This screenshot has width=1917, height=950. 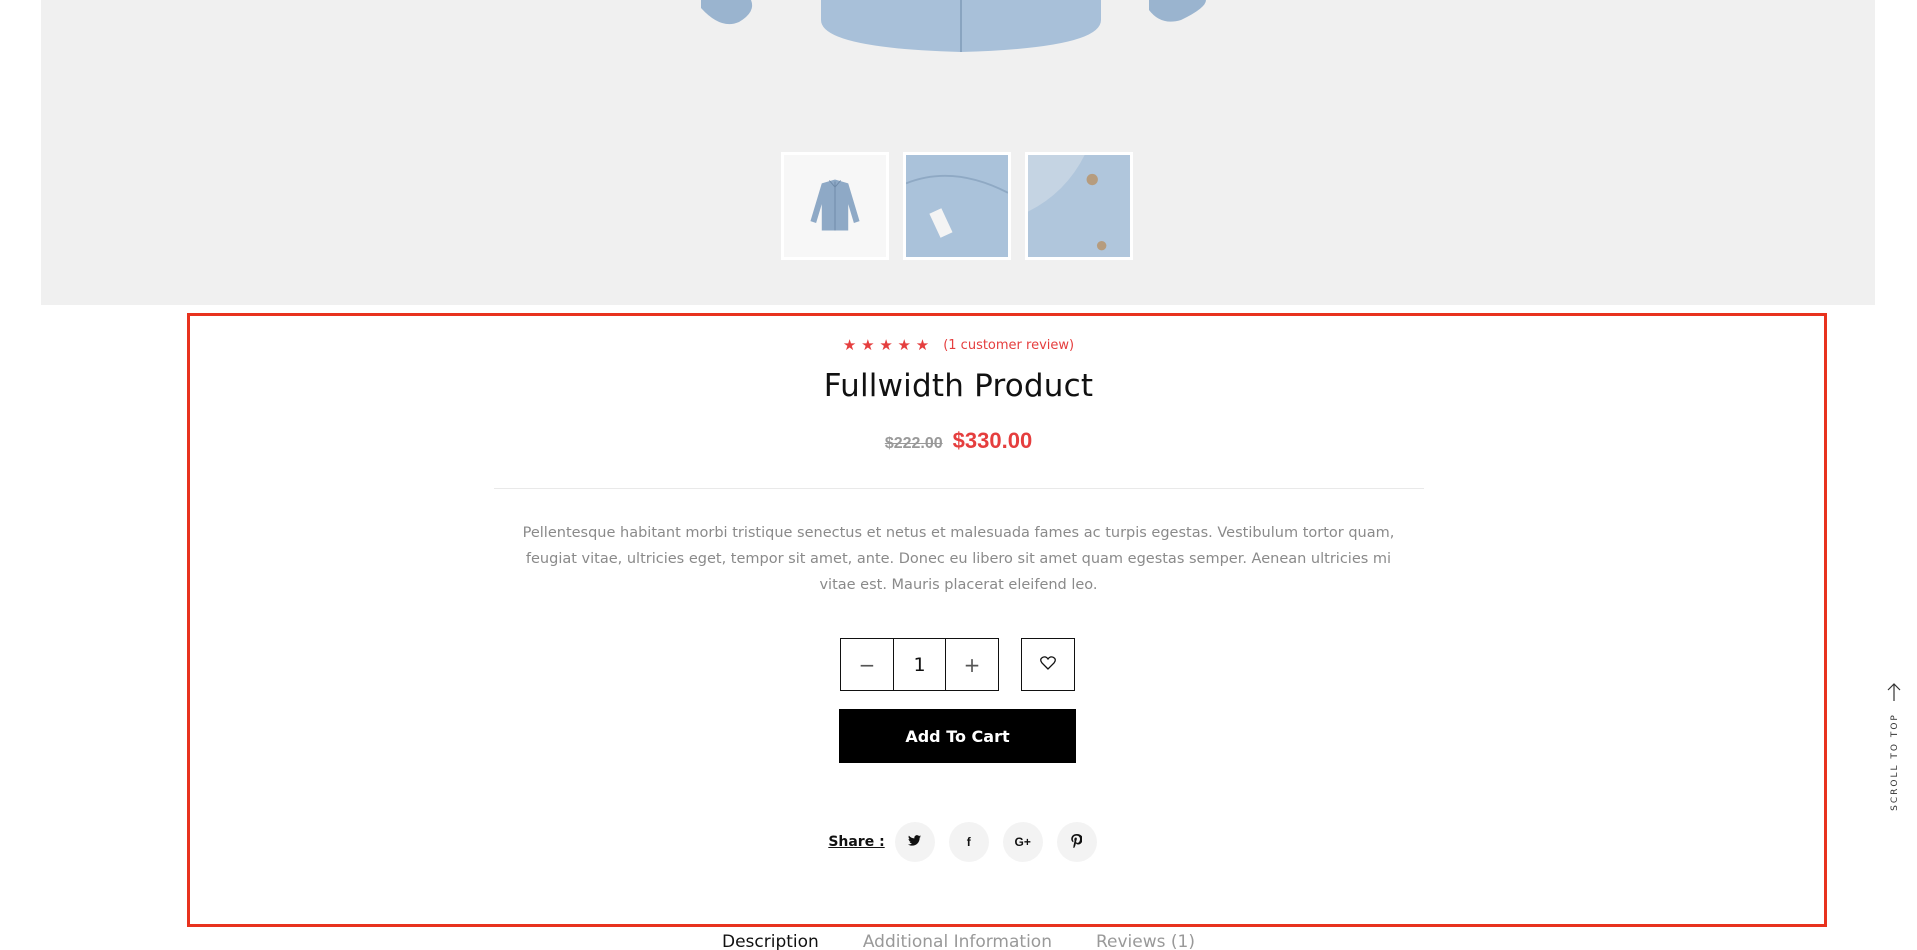 What do you see at coordinates (1894, 694) in the screenshot?
I see `arrow-up-icon` at bounding box center [1894, 694].